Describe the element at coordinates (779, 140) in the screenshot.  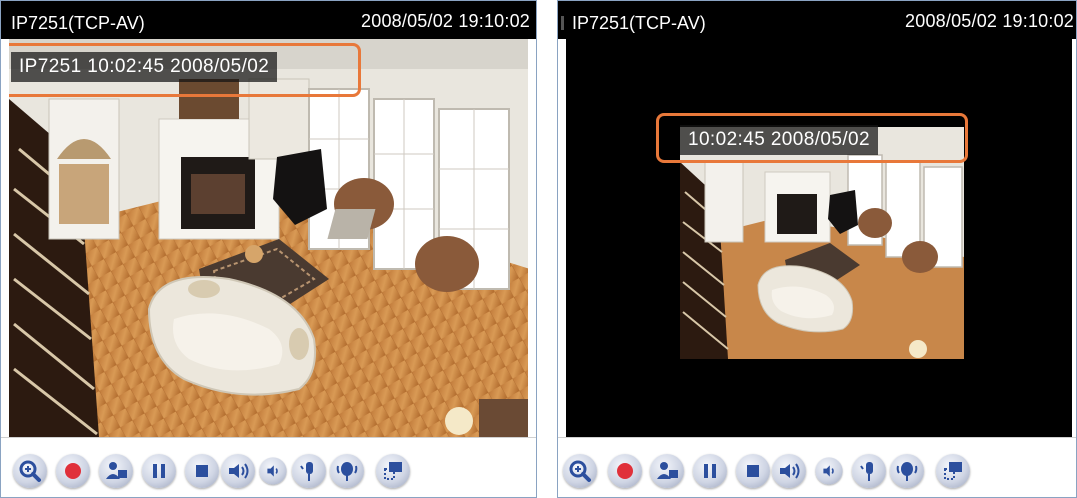
I see `text-overlay: 10:02:45 2008/05/02` at that location.